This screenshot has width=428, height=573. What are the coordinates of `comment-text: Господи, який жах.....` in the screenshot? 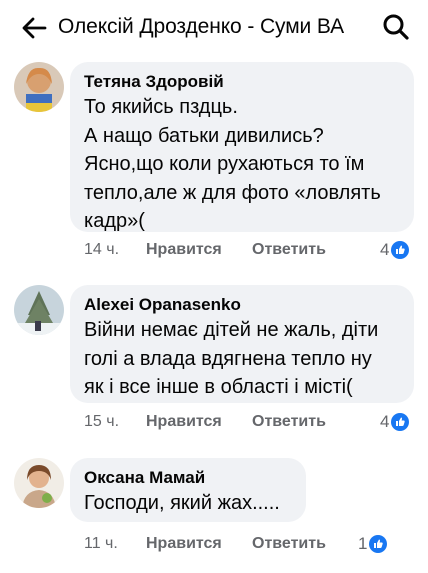 It's located at (182, 503).